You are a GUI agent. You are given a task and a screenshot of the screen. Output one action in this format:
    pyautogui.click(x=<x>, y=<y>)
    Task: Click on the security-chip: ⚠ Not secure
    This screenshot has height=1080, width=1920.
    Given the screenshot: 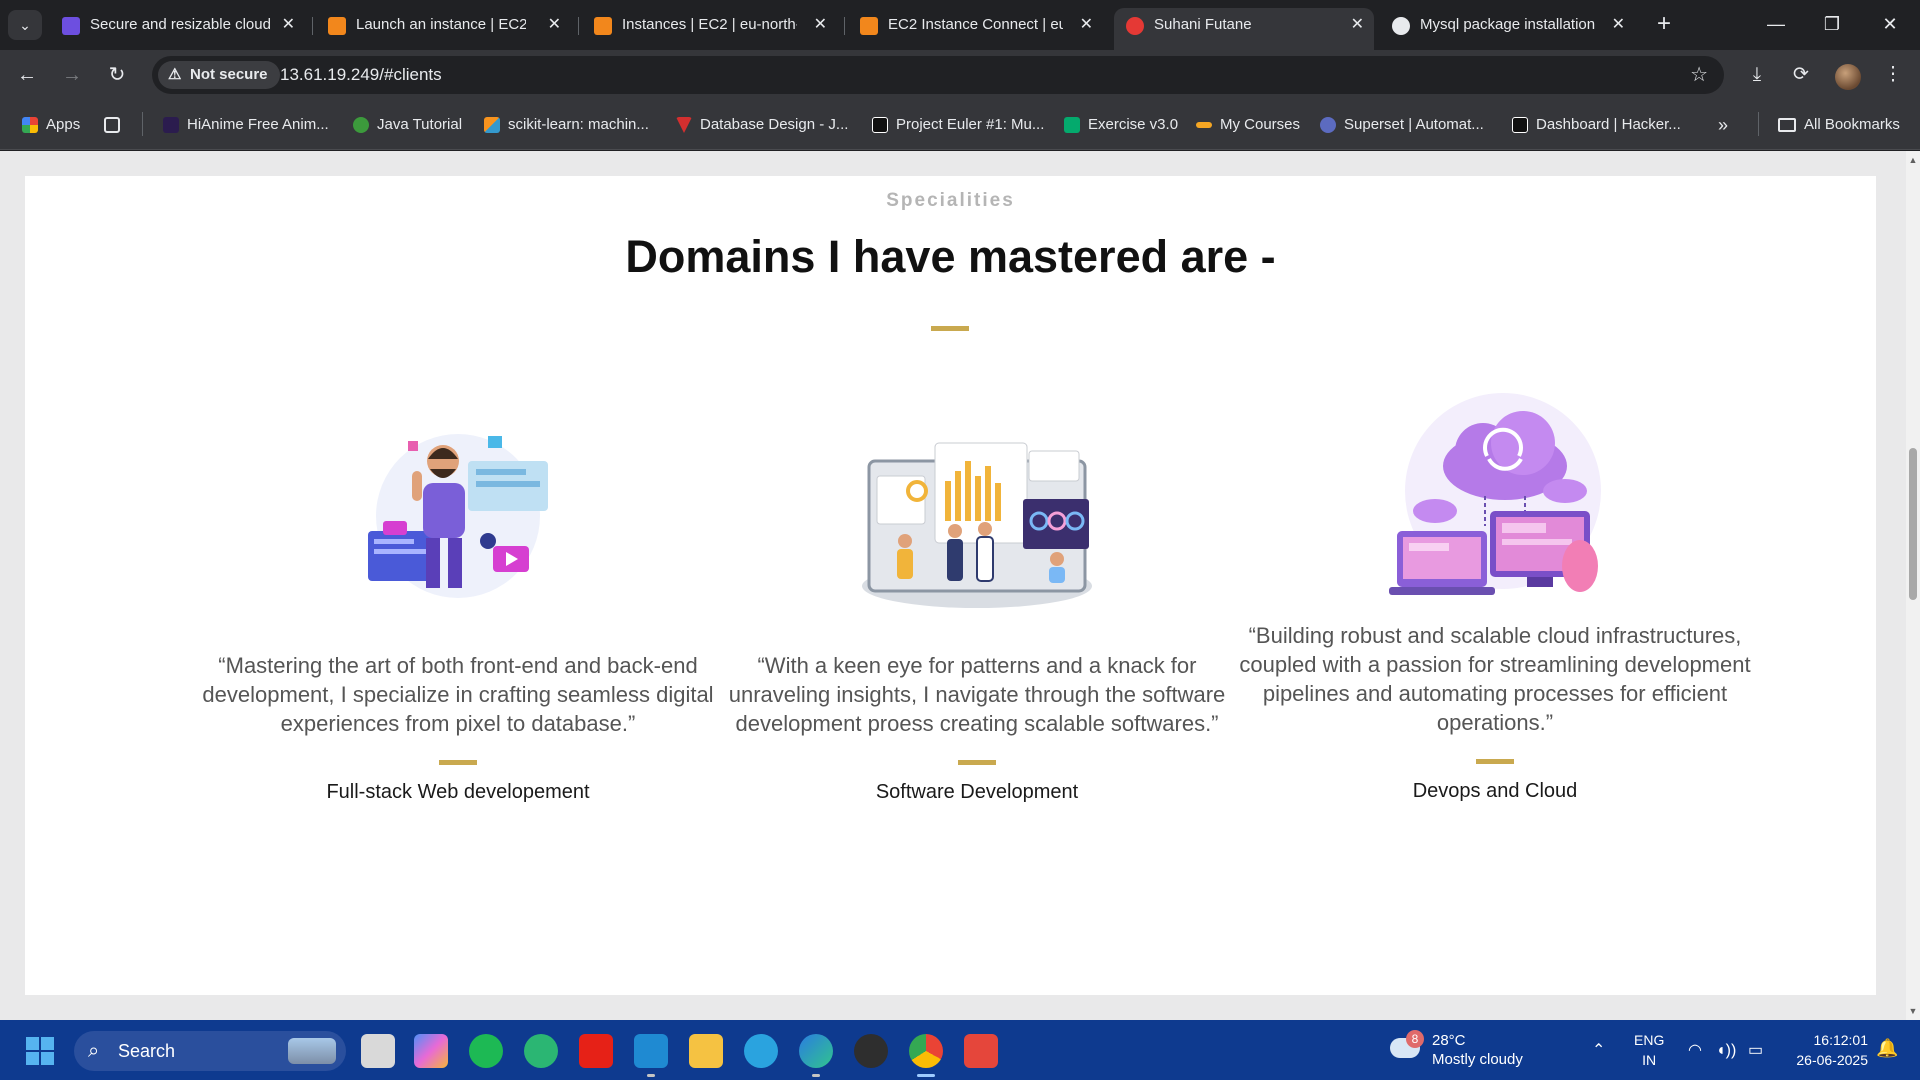 What is the action you would take?
    pyautogui.click(x=219, y=75)
    